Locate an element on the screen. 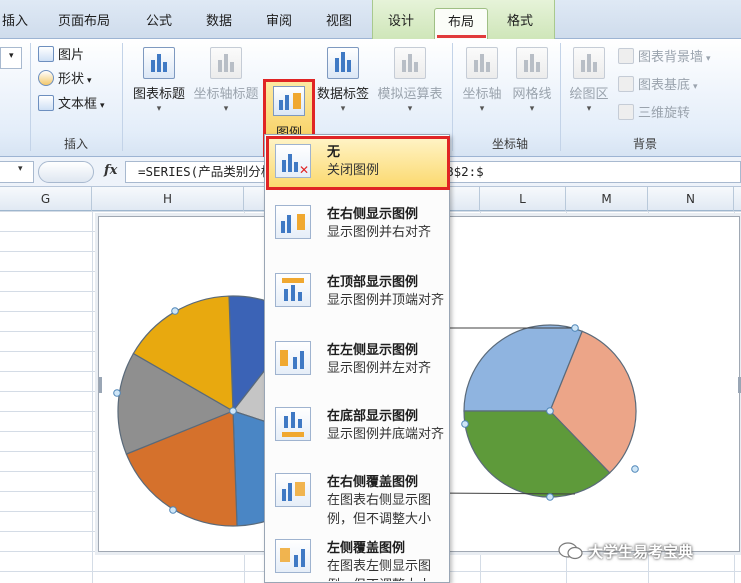 The height and width of the screenshot is (583, 741). picture-button: 图片 is located at coordinates (61, 56).